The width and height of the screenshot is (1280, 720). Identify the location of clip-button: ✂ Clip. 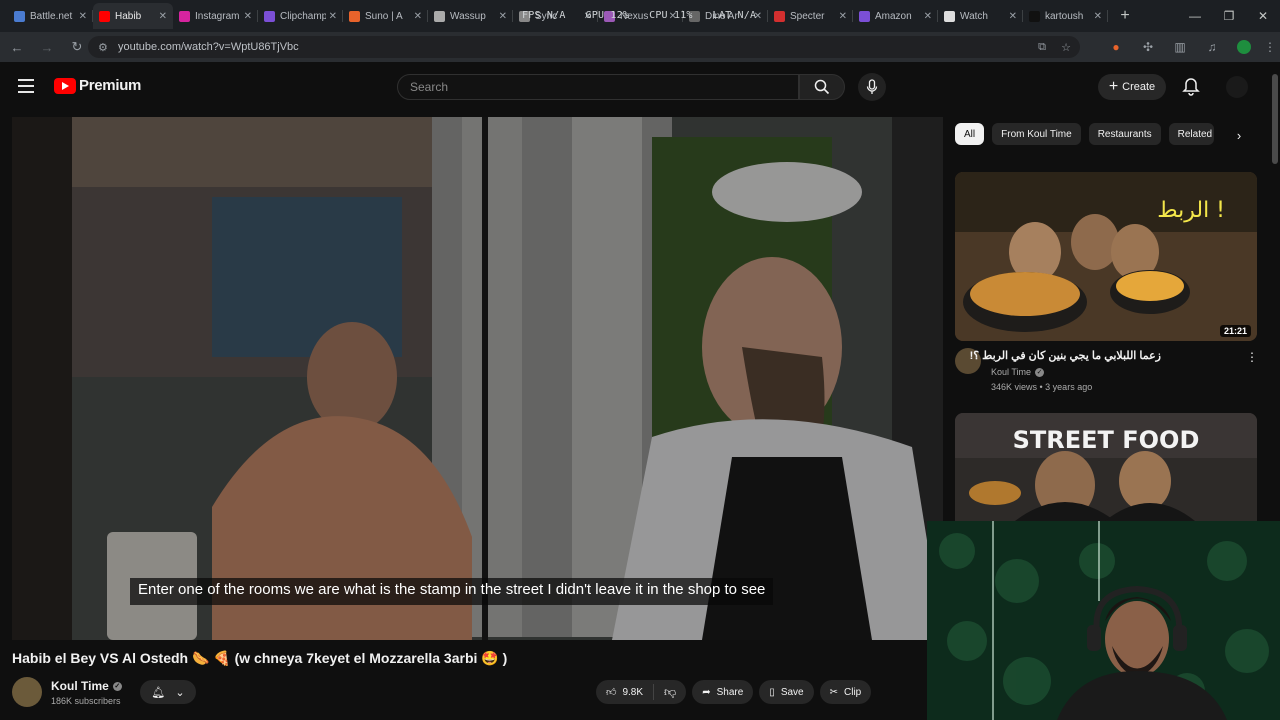
(845, 692).